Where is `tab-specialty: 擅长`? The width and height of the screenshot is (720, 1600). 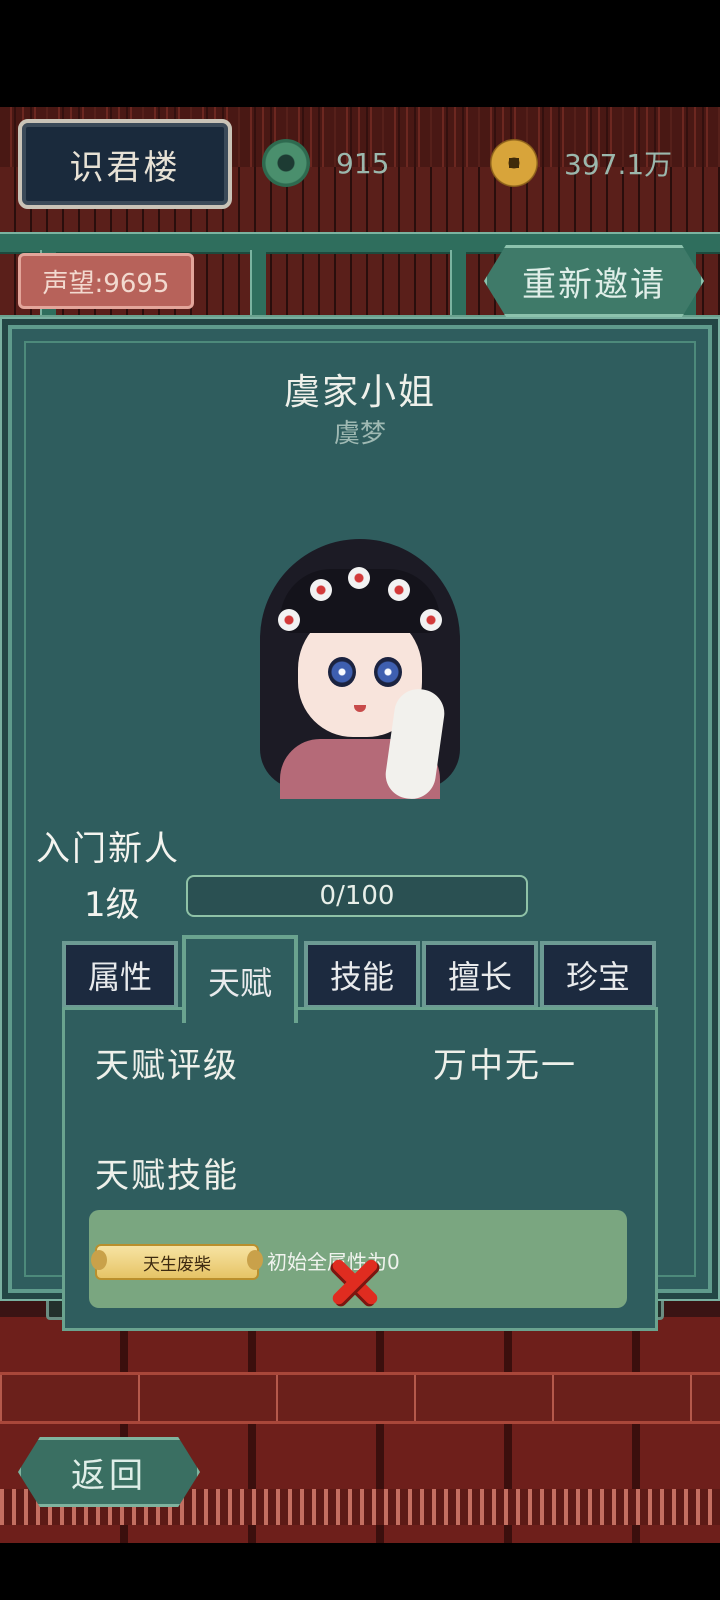 tab-specialty: 擅长 is located at coordinates (480, 975).